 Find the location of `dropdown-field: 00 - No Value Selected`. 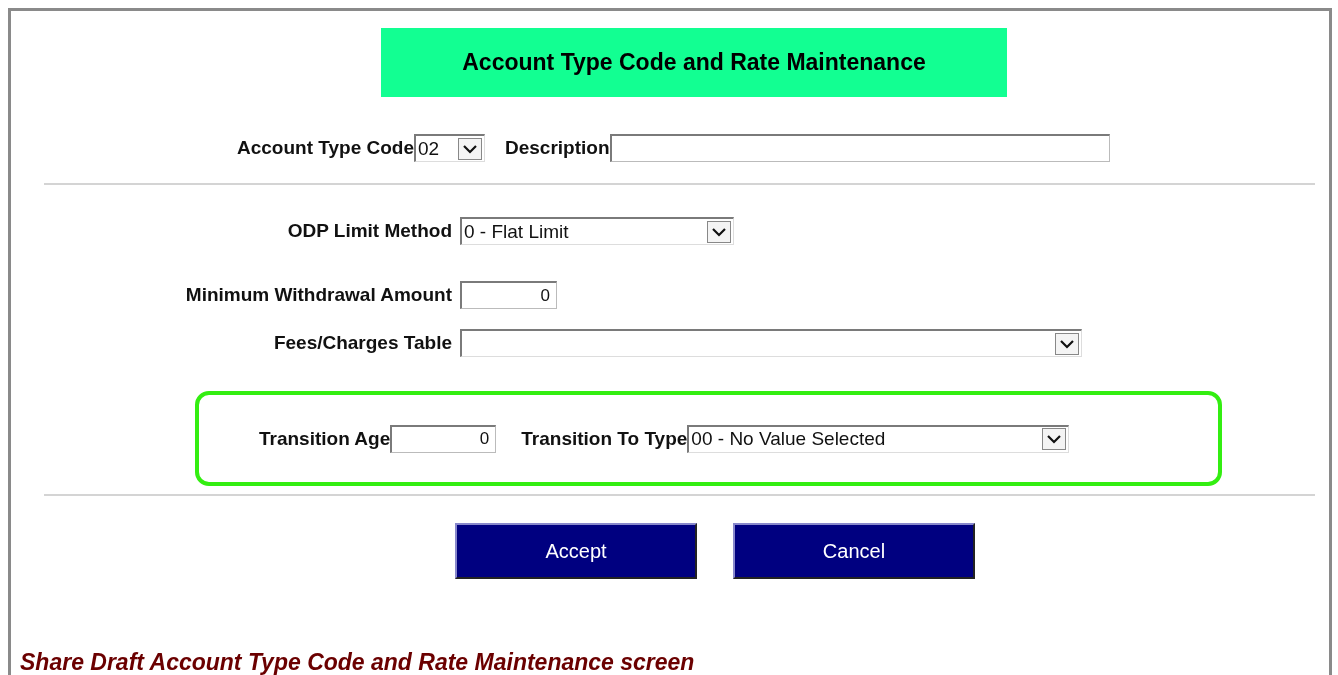

dropdown-field: 00 - No Value Selected is located at coordinates (878, 438).